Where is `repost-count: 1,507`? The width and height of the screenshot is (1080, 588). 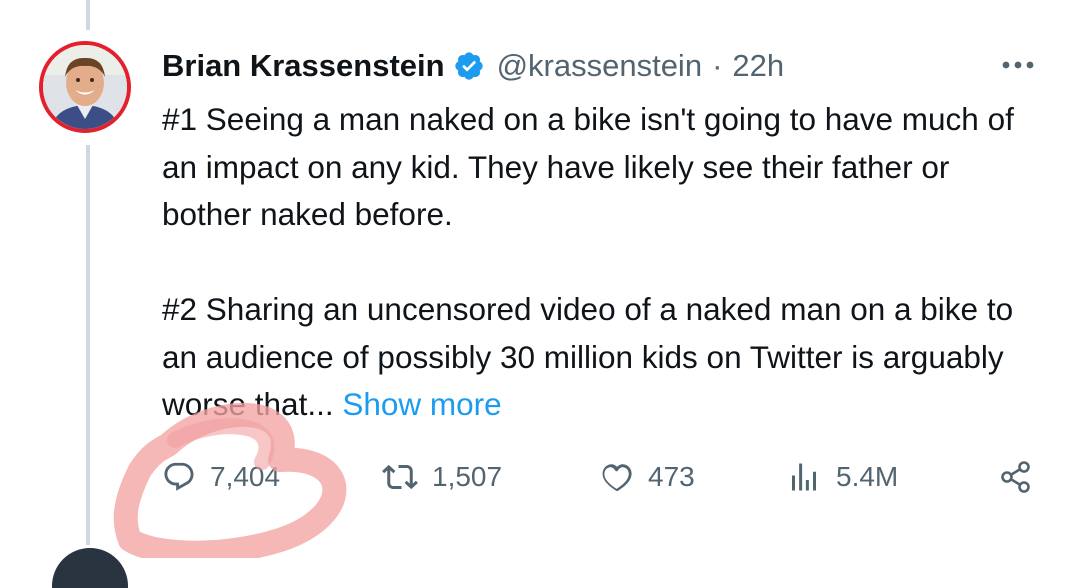 repost-count: 1,507 is located at coordinates (467, 476).